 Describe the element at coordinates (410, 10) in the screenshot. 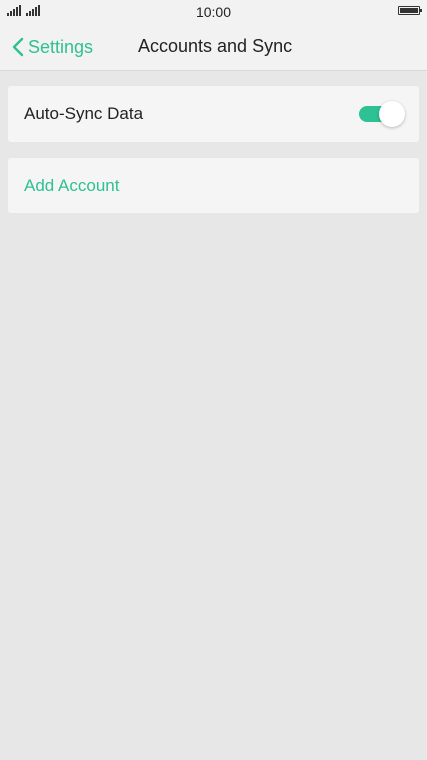

I see `battery-icon` at that location.